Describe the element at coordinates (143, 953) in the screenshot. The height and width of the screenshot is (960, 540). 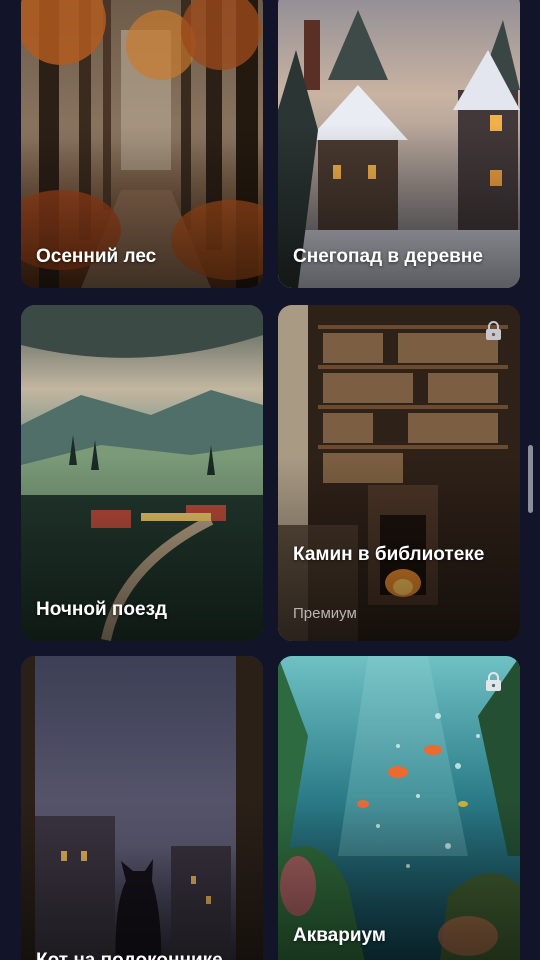
I see `scene-title: Кот на подоконнике` at that location.